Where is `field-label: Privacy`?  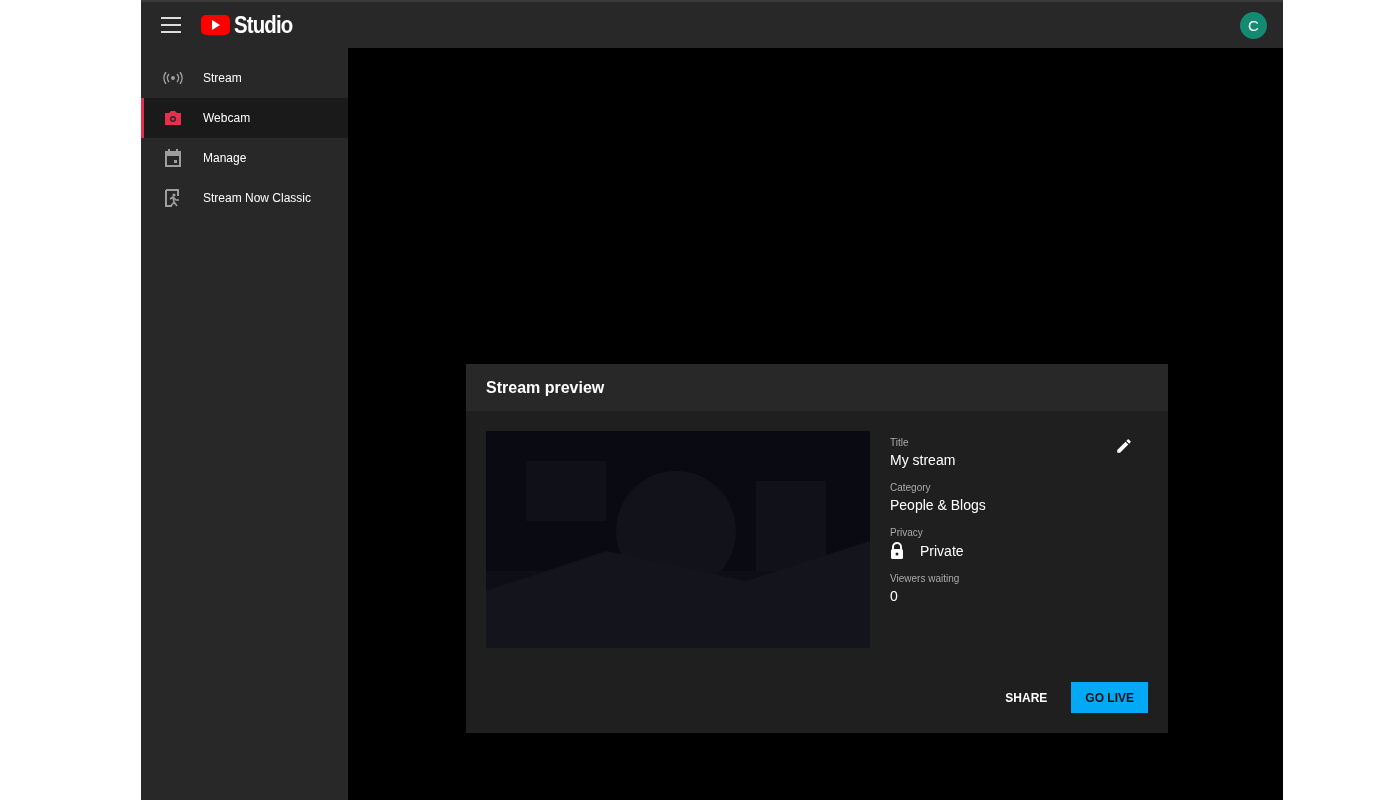 field-label: Privacy is located at coordinates (906, 532).